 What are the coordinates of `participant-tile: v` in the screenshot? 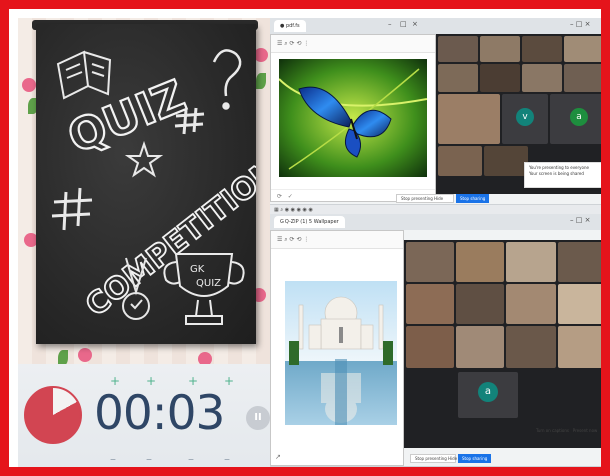 It's located at (525, 119).